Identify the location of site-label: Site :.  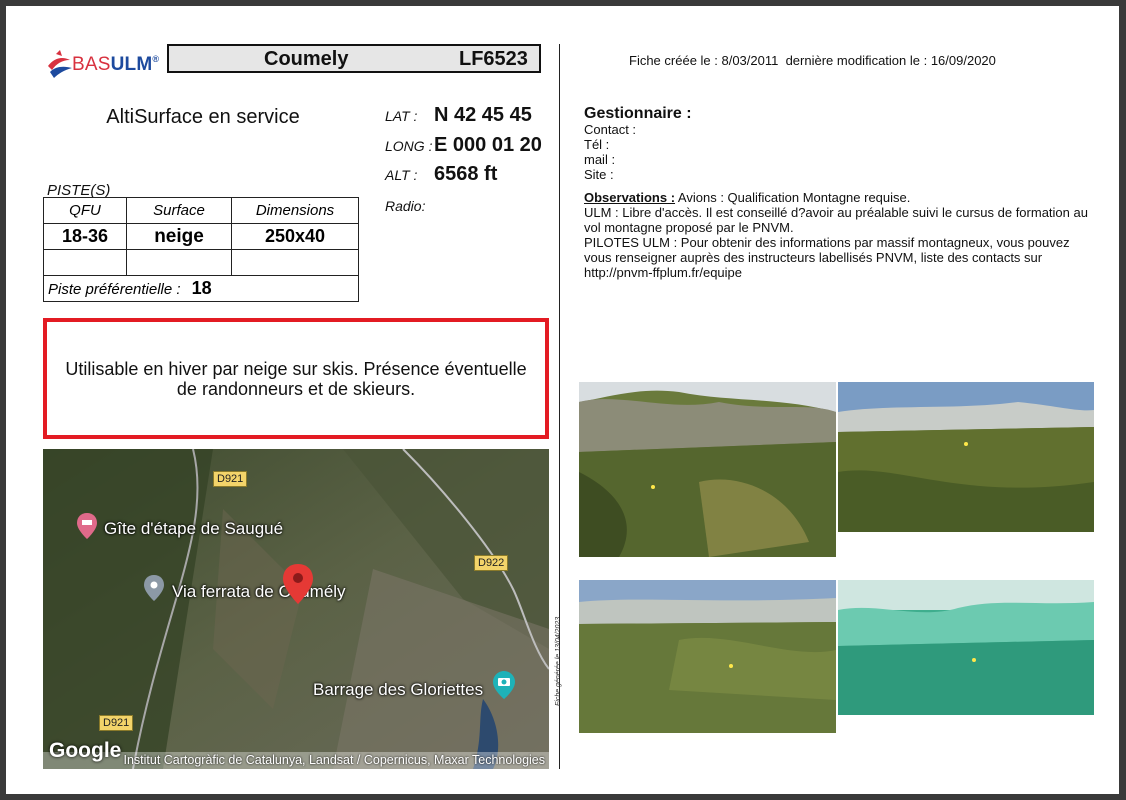
(599, 174).